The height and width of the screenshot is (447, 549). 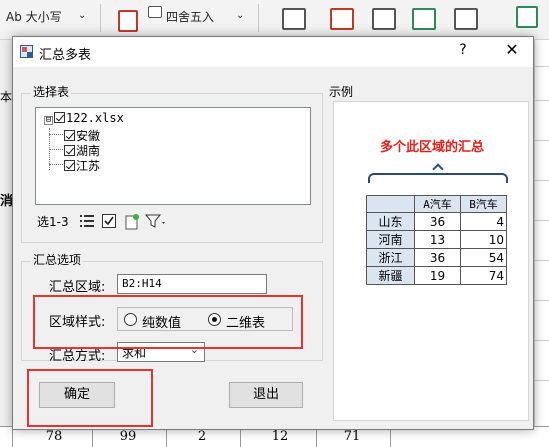 What do you see at coordinates (541, 243) in the screenshot?
I see `sheet-right-edge` at bounding box center [541, 243].